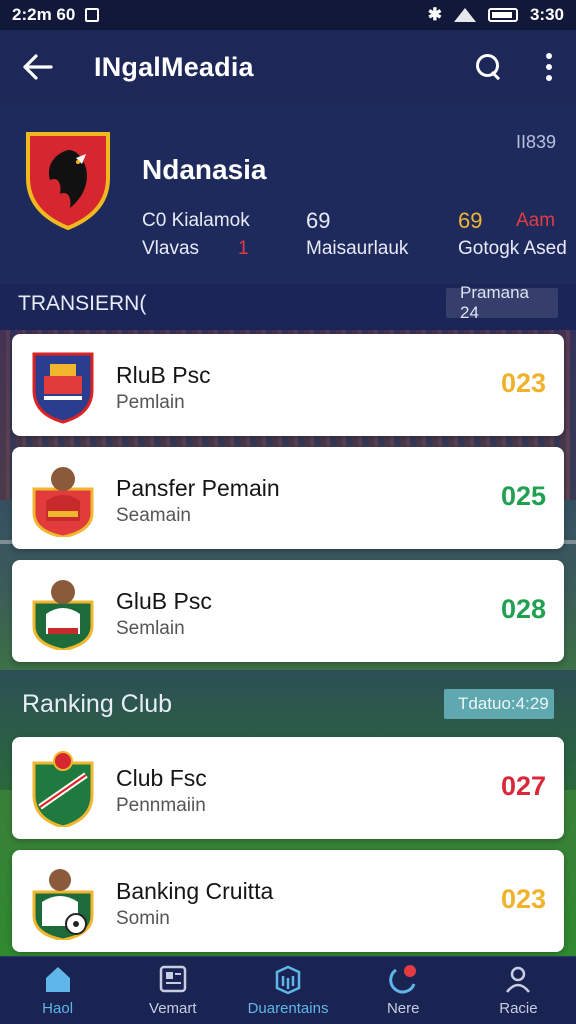 The width and height of the screenshot is (576, 1024). What do you see at coordinates (464, 15) in the screenshot?
I see `wifi-icon` at bounding box center [464, 15].